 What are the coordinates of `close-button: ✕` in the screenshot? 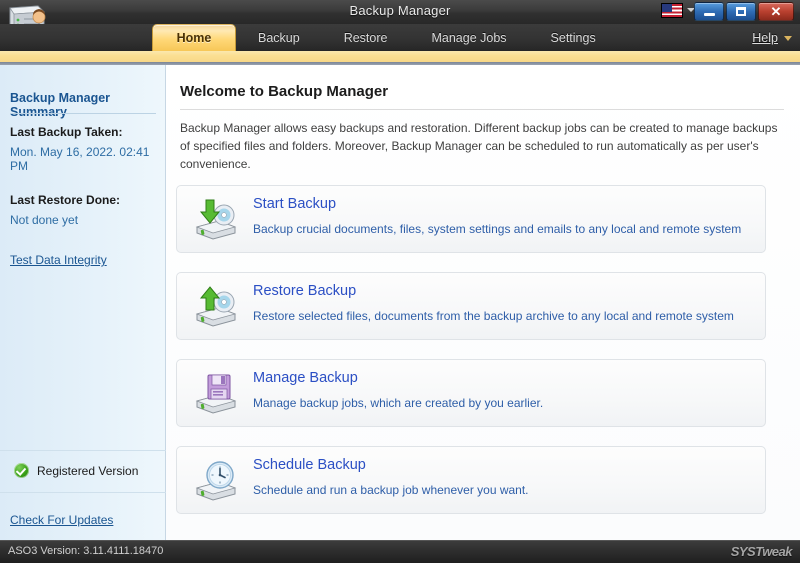 It's located at (776, 11).